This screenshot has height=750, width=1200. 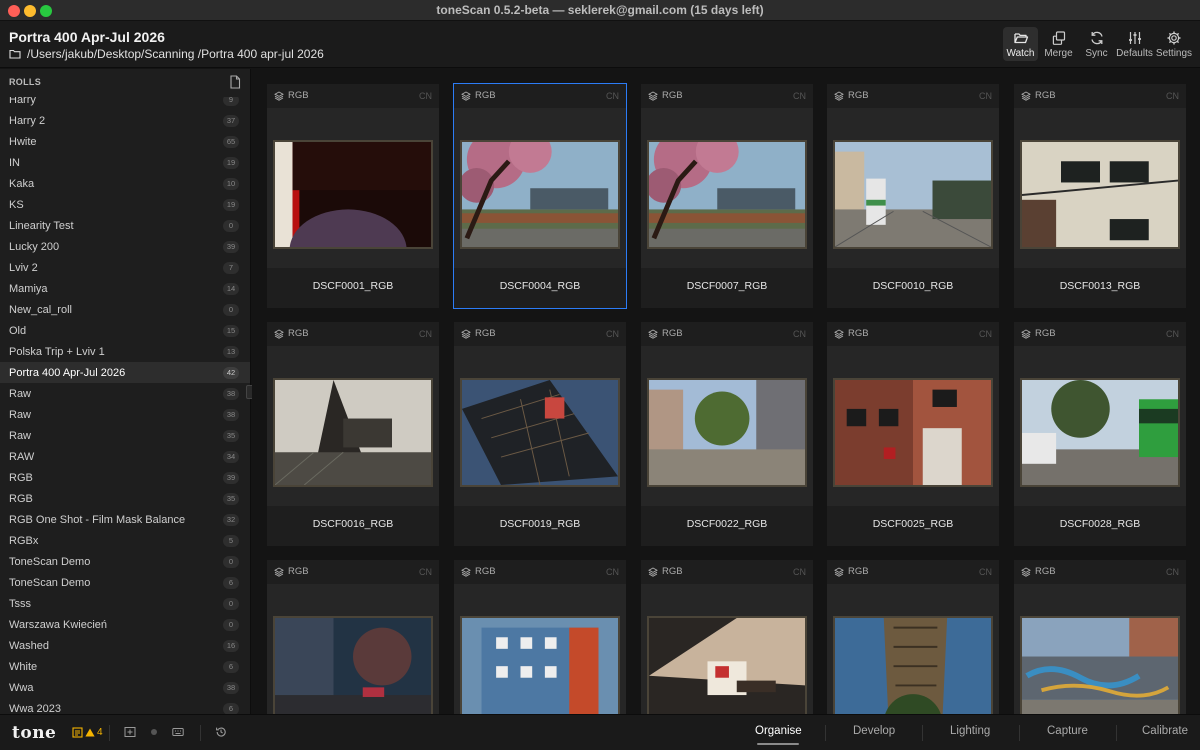 What do you see at coordinates (125, 225) in the screenshot?
I see `roll-item: Linearity Test 0` at bounding box center [125, 225].